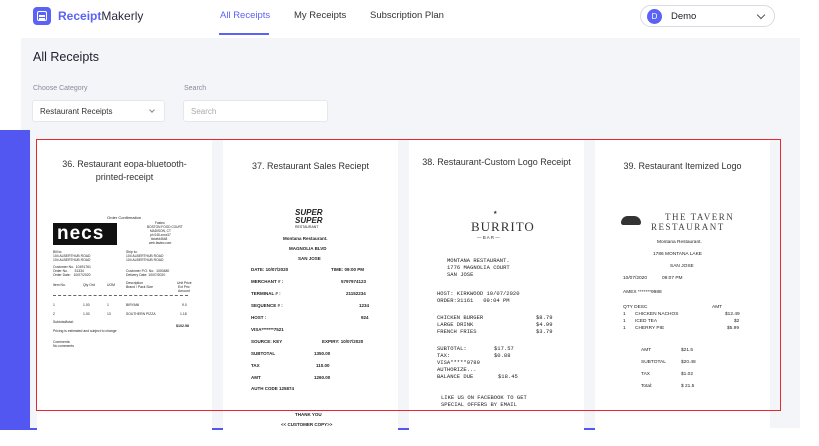 This screenshot has width=819, height=446. I want to click on nav-subscription-plan: Subscription Plan, so click(407, 15).